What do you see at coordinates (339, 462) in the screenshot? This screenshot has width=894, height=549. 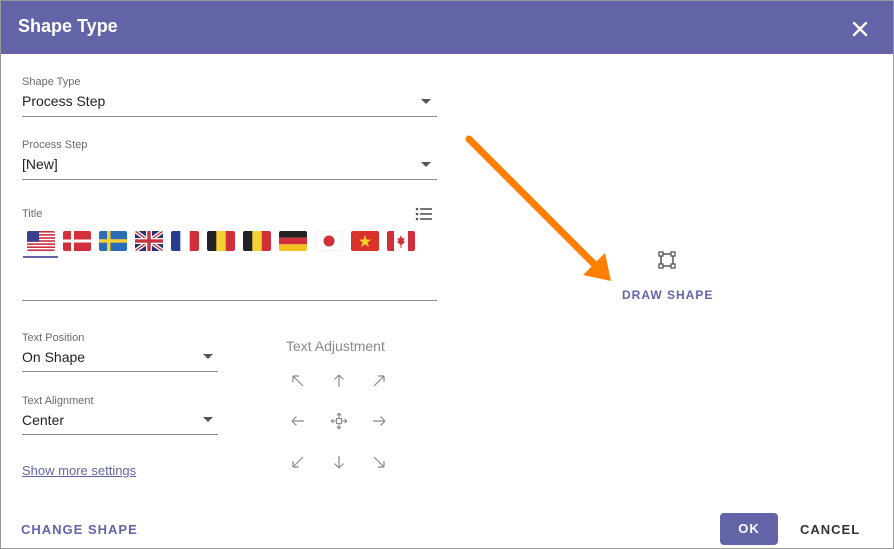 I see `arrow-down-icon` at bounding box center [339, 462].